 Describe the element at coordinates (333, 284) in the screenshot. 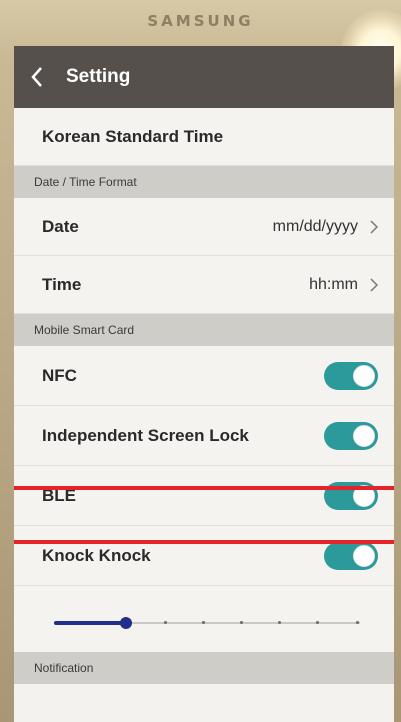

I see `time-value: hh:mm` at that location.